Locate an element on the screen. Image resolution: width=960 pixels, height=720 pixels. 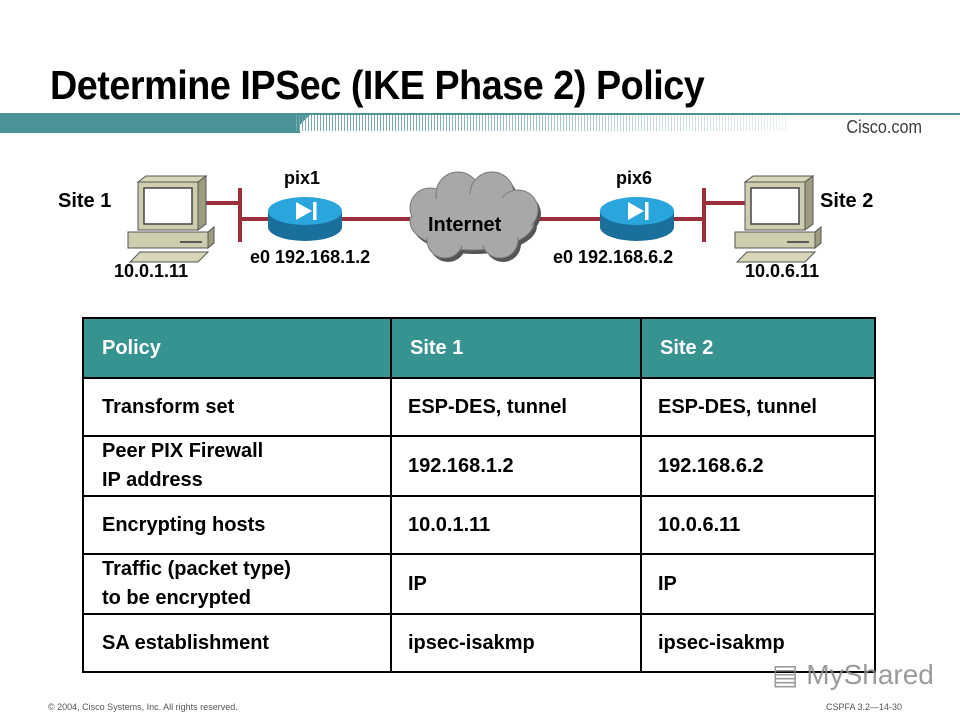
header-site2: Site 2 is located at coordinates (758, 348).